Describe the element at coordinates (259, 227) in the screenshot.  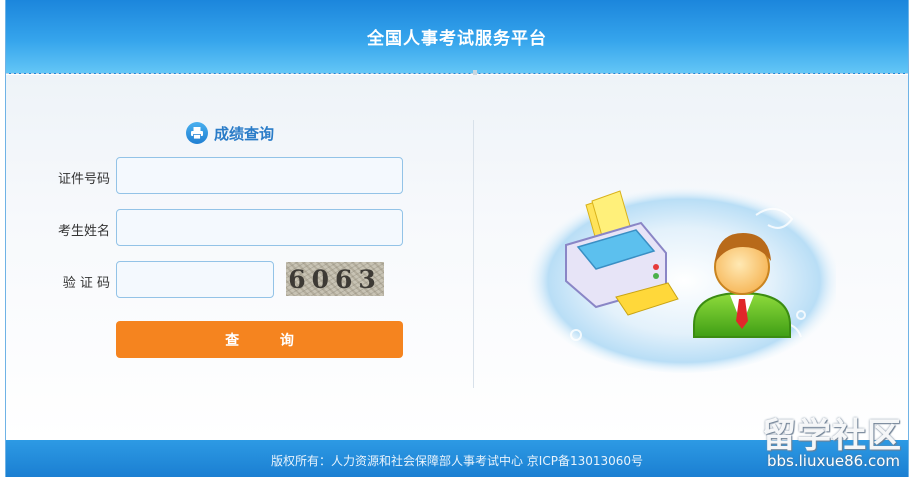
I see `name-input` at that location.